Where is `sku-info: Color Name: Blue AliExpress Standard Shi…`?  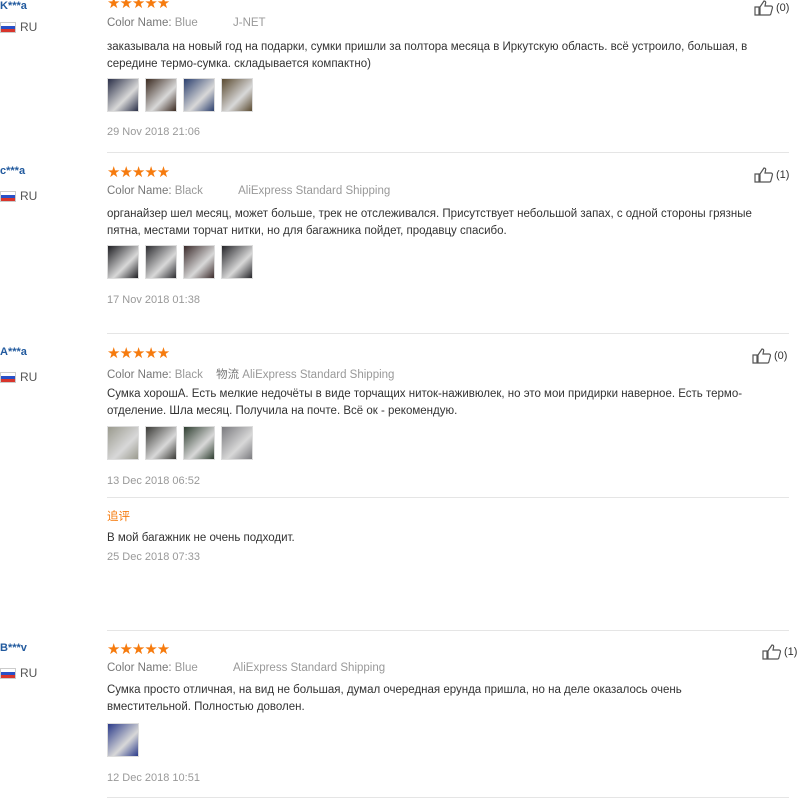
sku-info: Color Name: Blue AliExpress Standard Shi… is located at coordinates (246, 668).